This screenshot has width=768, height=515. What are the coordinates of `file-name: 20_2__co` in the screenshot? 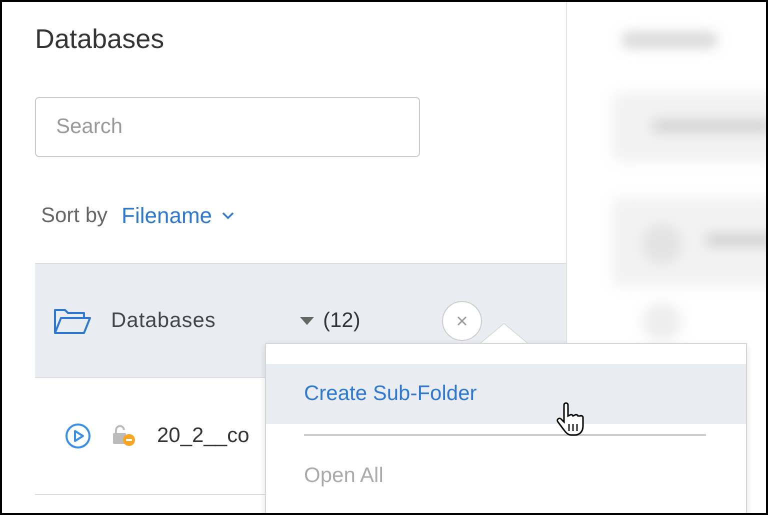 It's located at (203, 436).